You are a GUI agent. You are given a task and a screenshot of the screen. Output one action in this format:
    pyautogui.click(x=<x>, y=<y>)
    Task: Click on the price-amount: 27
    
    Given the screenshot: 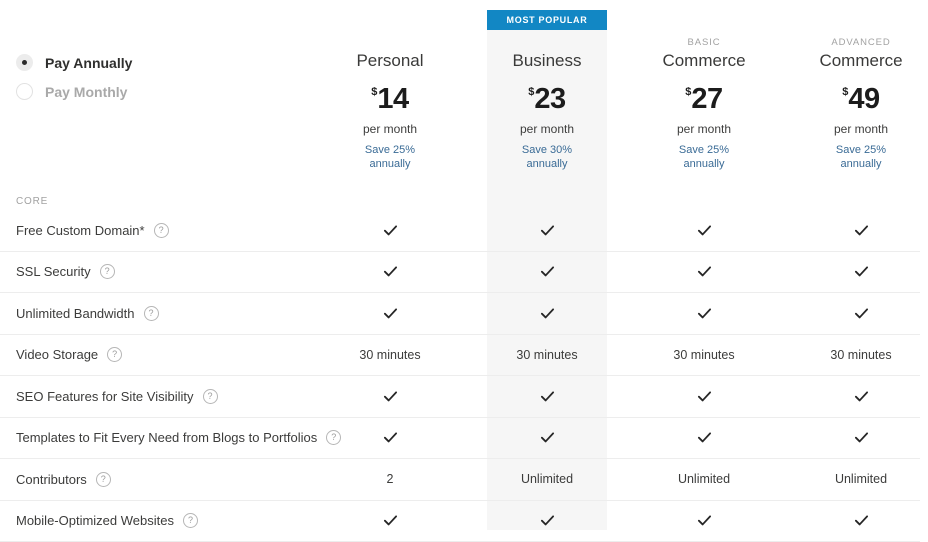 What is the action you would take?
    pyautogui.click(x=706, y=99)
    